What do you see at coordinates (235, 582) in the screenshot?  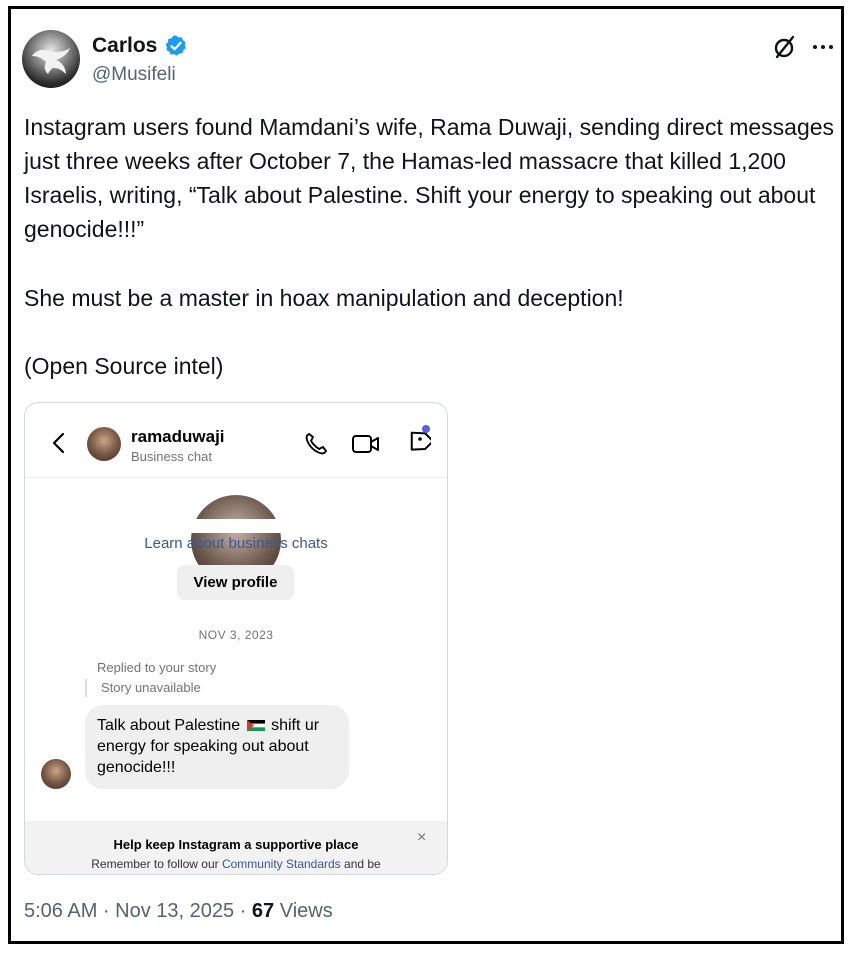 I see `view-profile-button: View profile` at bounding box center [235, 582].